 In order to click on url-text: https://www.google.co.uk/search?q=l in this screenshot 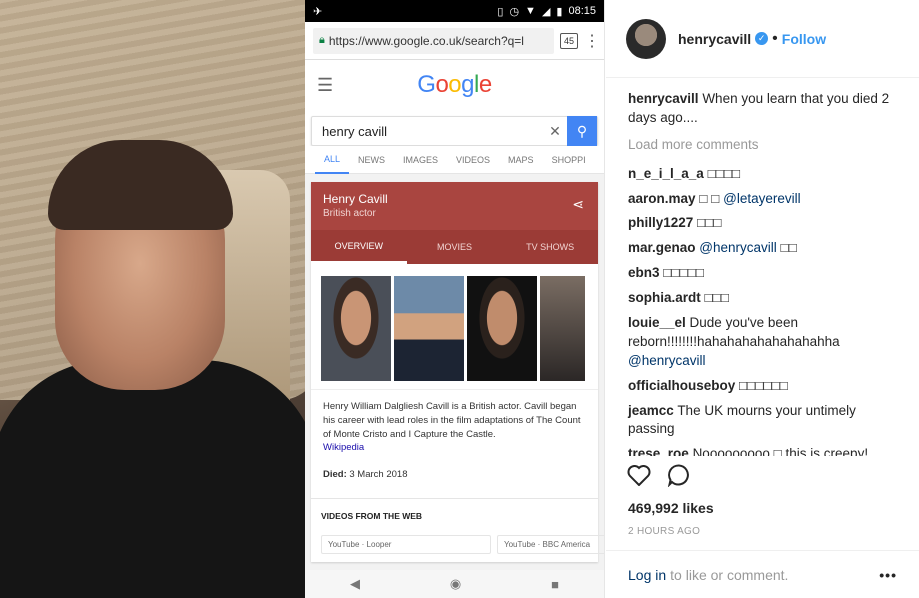, I will do `click(426, 40)`.